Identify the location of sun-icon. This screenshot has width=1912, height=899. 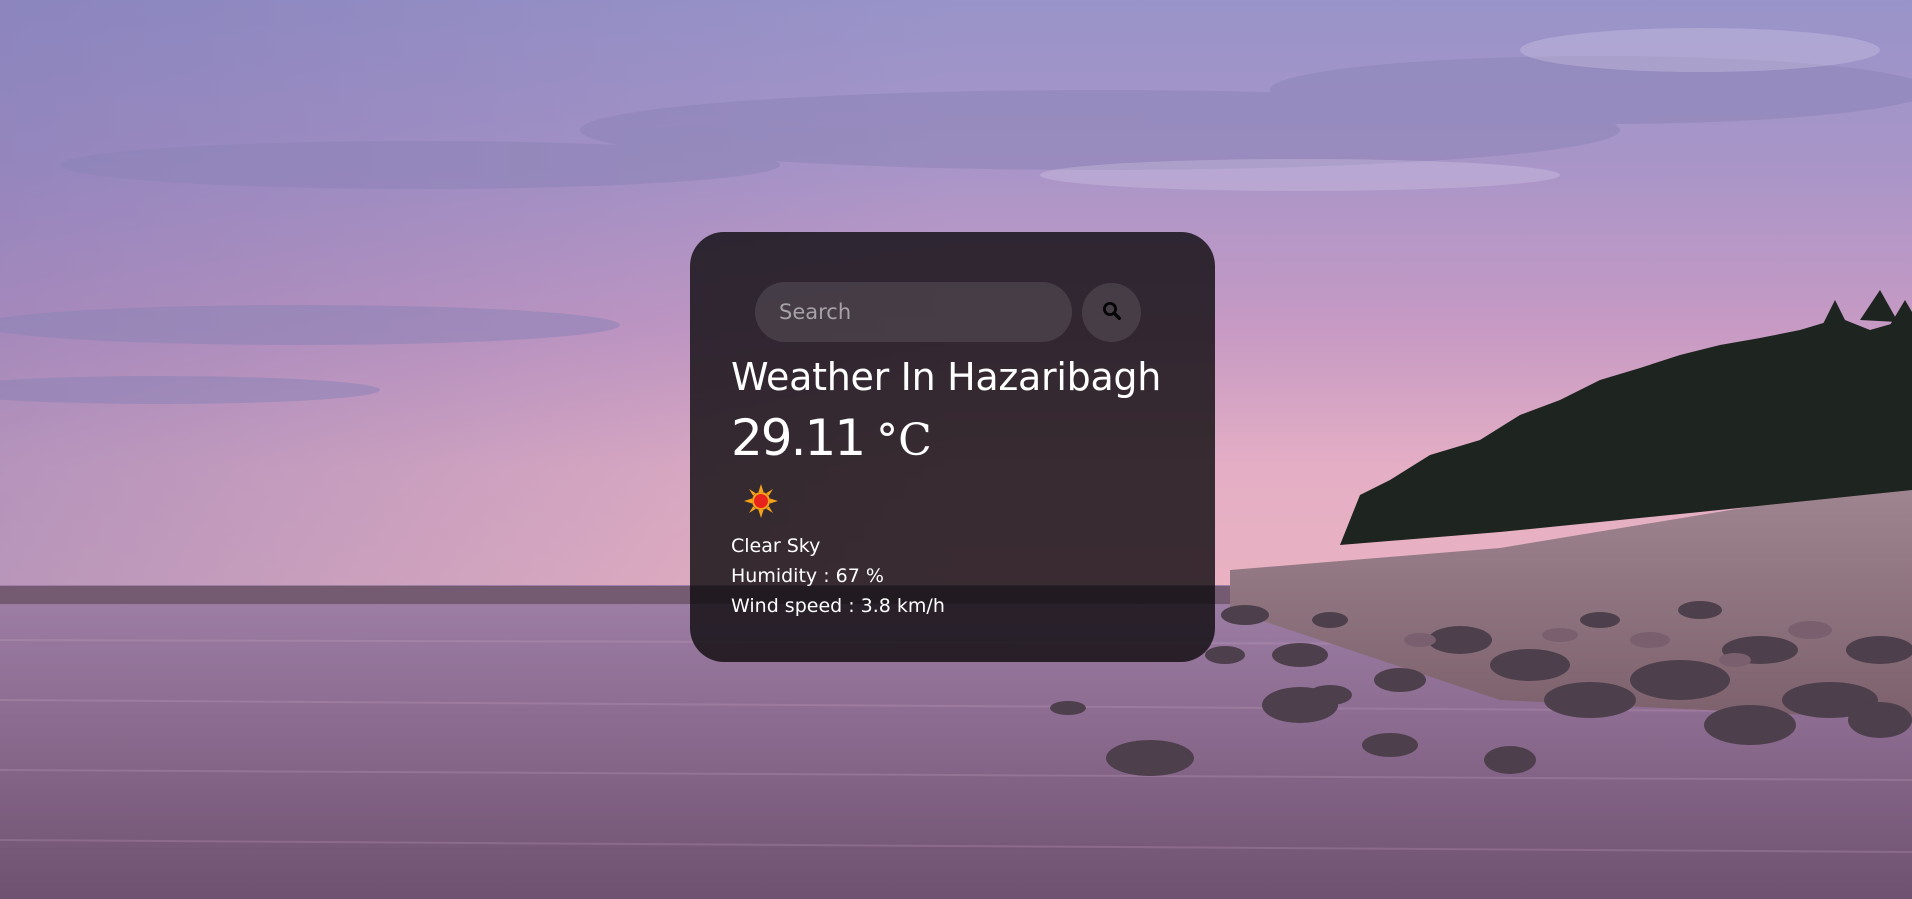
(761, 501).